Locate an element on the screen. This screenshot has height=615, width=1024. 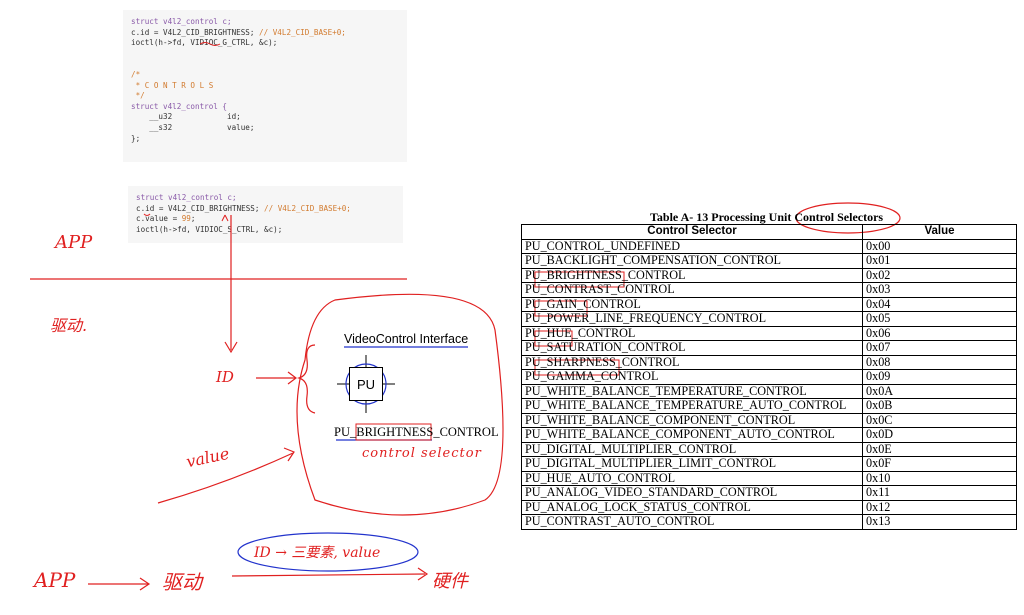
selector-cell: PU_SATURATION_CONTROL is located at coordinates (692, 348).